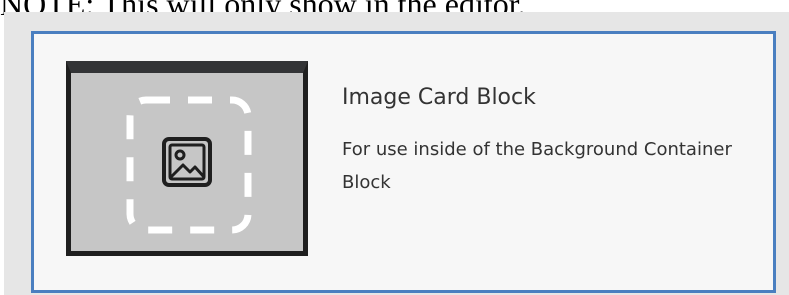  I want to click on image-placeholder-icon, so click(189, 165).